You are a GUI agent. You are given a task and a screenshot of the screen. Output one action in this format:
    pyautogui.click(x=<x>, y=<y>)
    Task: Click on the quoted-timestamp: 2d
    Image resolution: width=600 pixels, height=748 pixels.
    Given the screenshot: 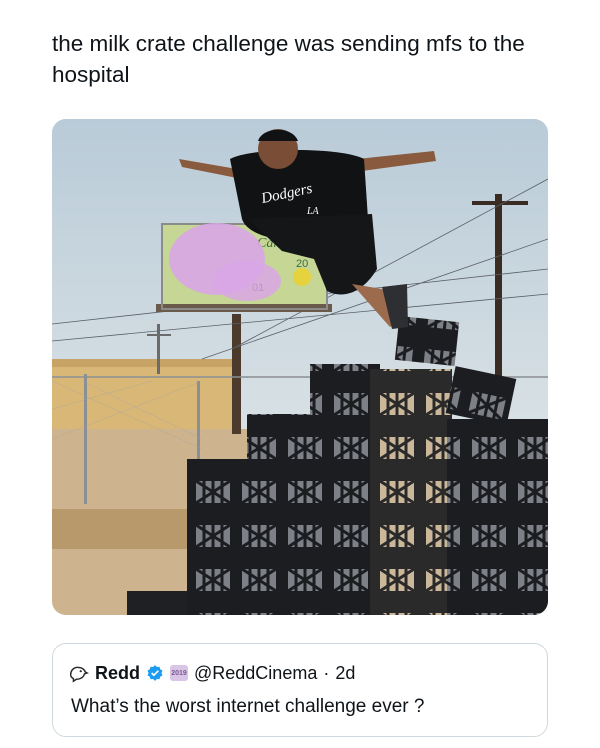 What is the action you would take?
    pyautogui.click(x=345, y=673)
    